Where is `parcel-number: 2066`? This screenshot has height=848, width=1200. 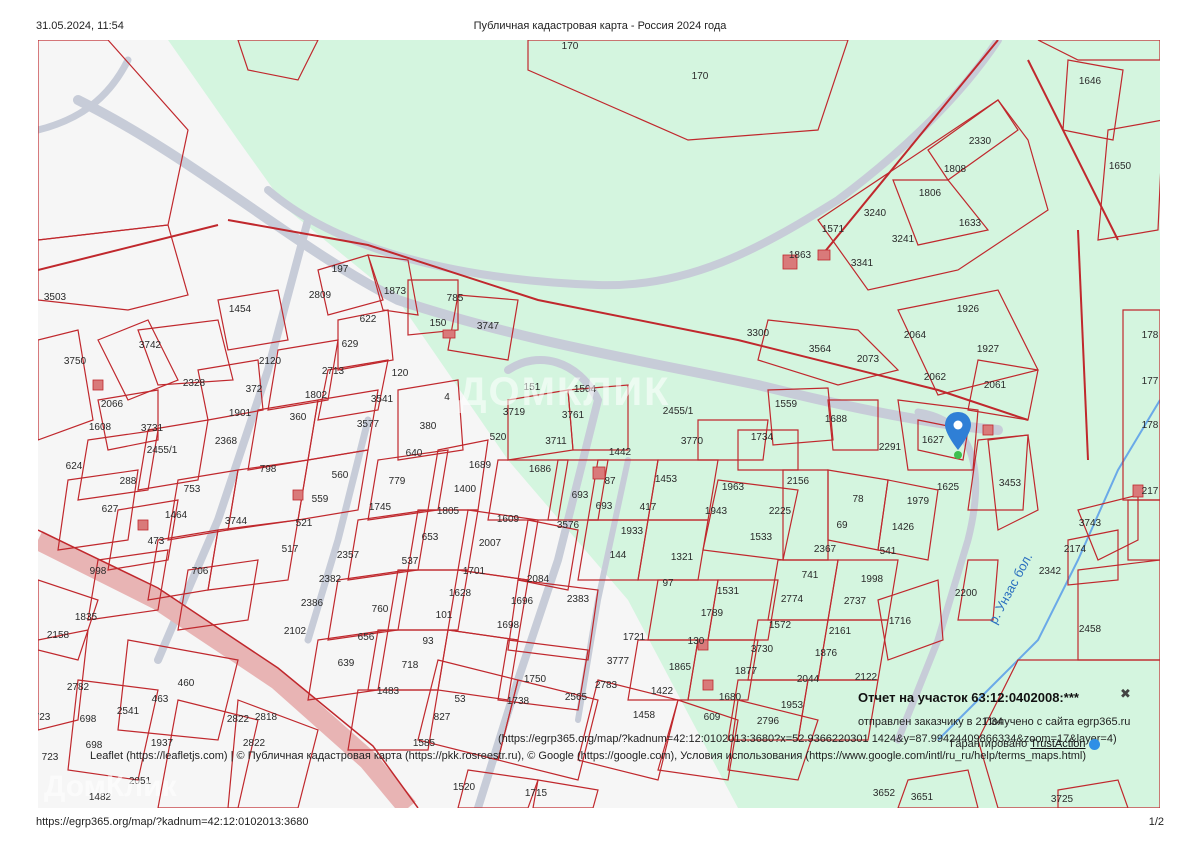
parcel-number: 2066 is located at coordinates (112, 404).